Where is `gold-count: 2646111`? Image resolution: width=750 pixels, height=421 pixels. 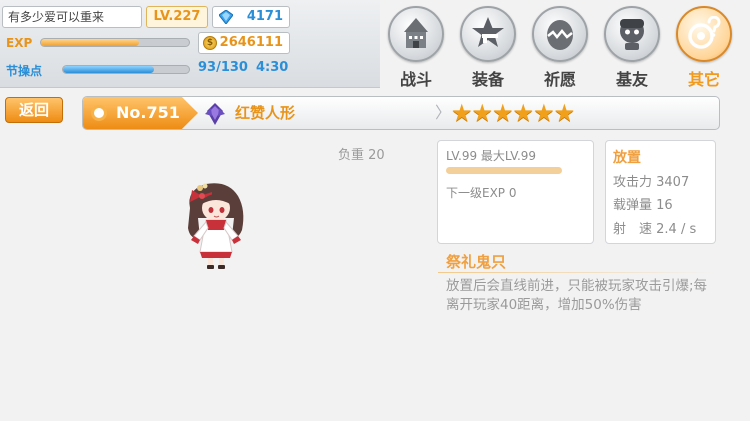 gold-count: 2646111 is located at coordinates (251, 42).